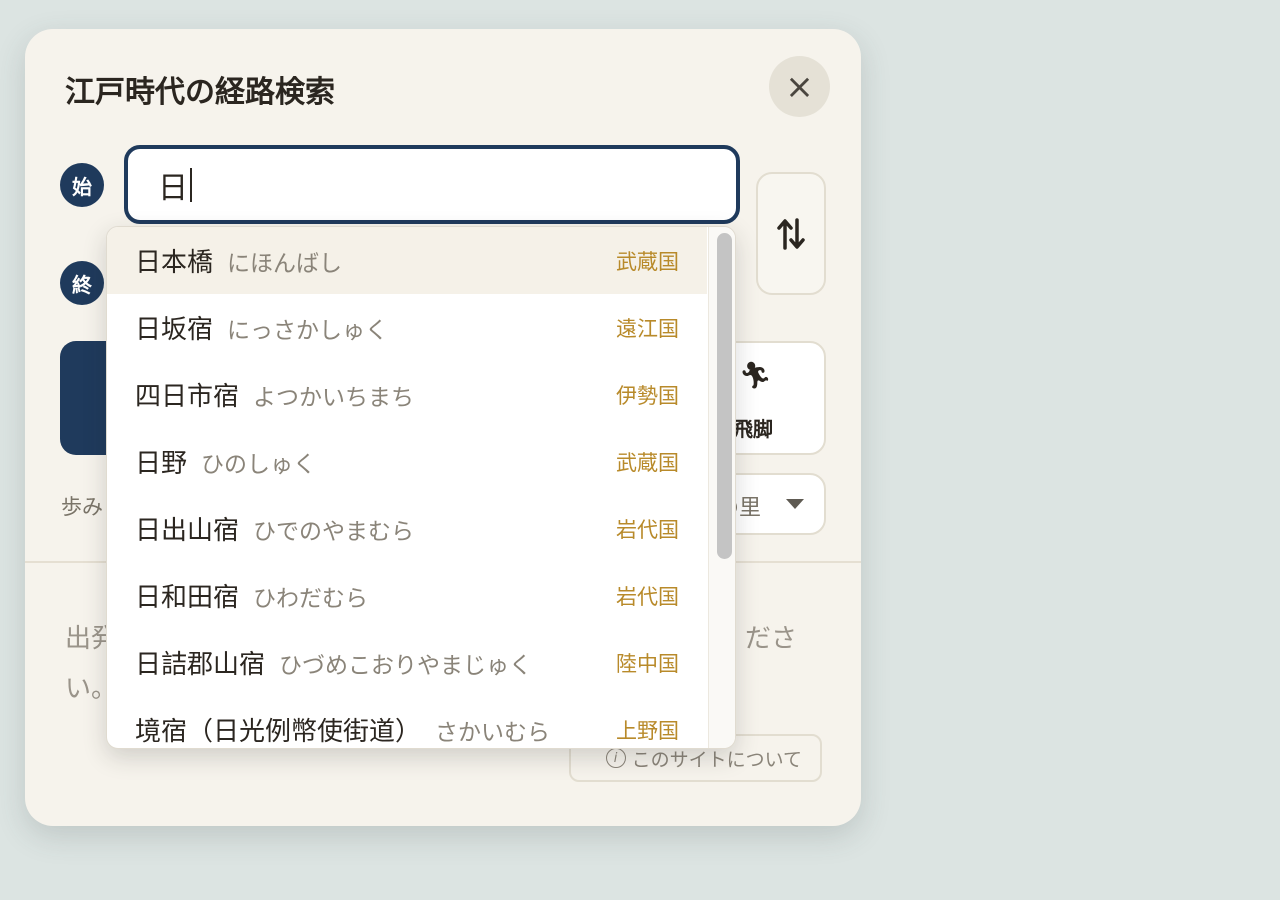  I want to click on suggestion-name: 日本橋, so click(174, 263).